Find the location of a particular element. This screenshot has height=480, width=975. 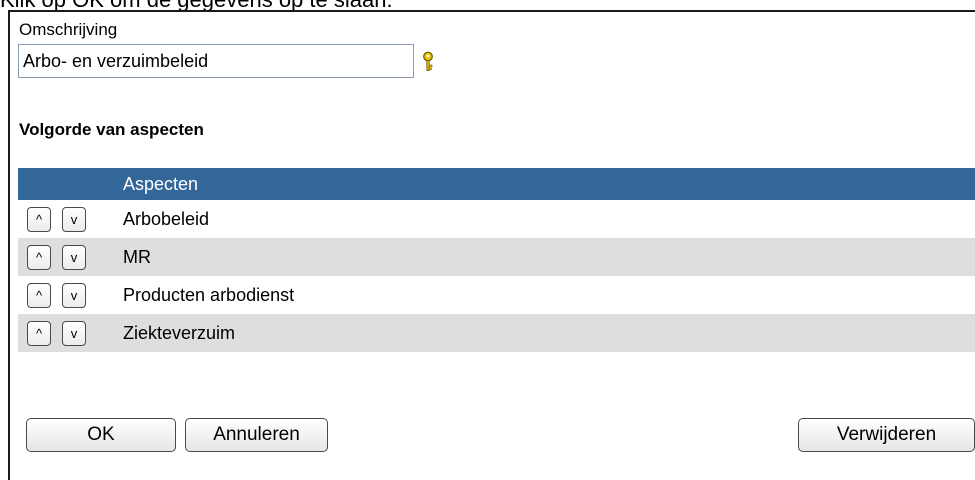

ok-button: OK is located at coordinates (101, 435).